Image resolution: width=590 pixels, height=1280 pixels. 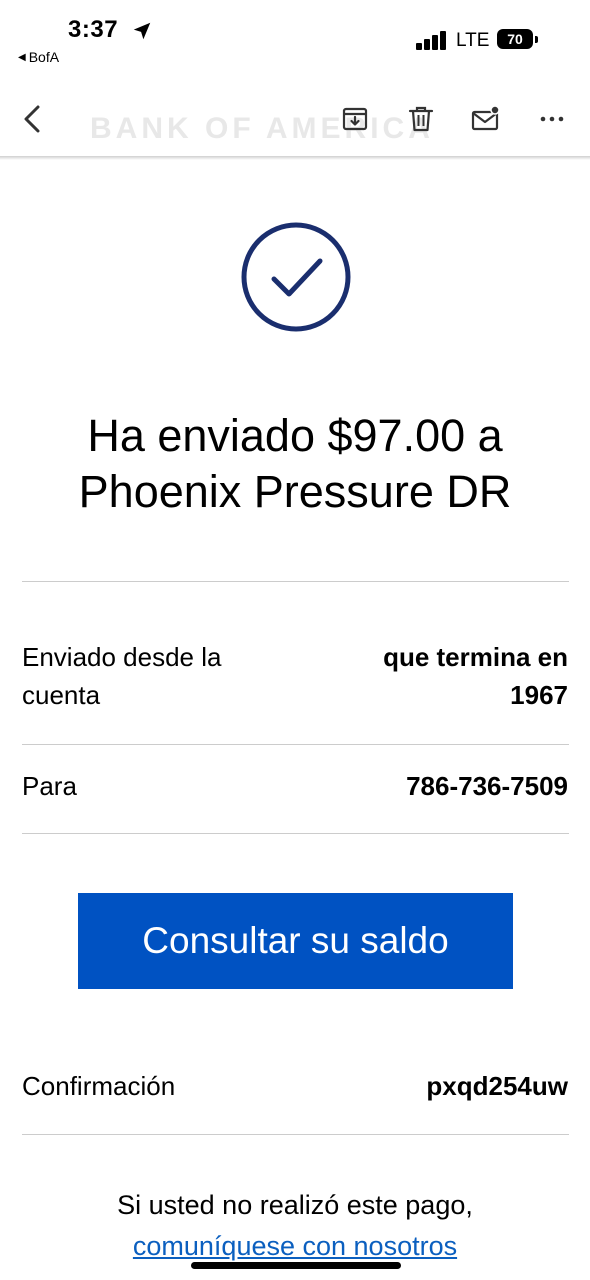 What do you see at coordinates (33, 119) in the screenshot?
I see `chevron-left-icon` at bounding box center [33, 119].